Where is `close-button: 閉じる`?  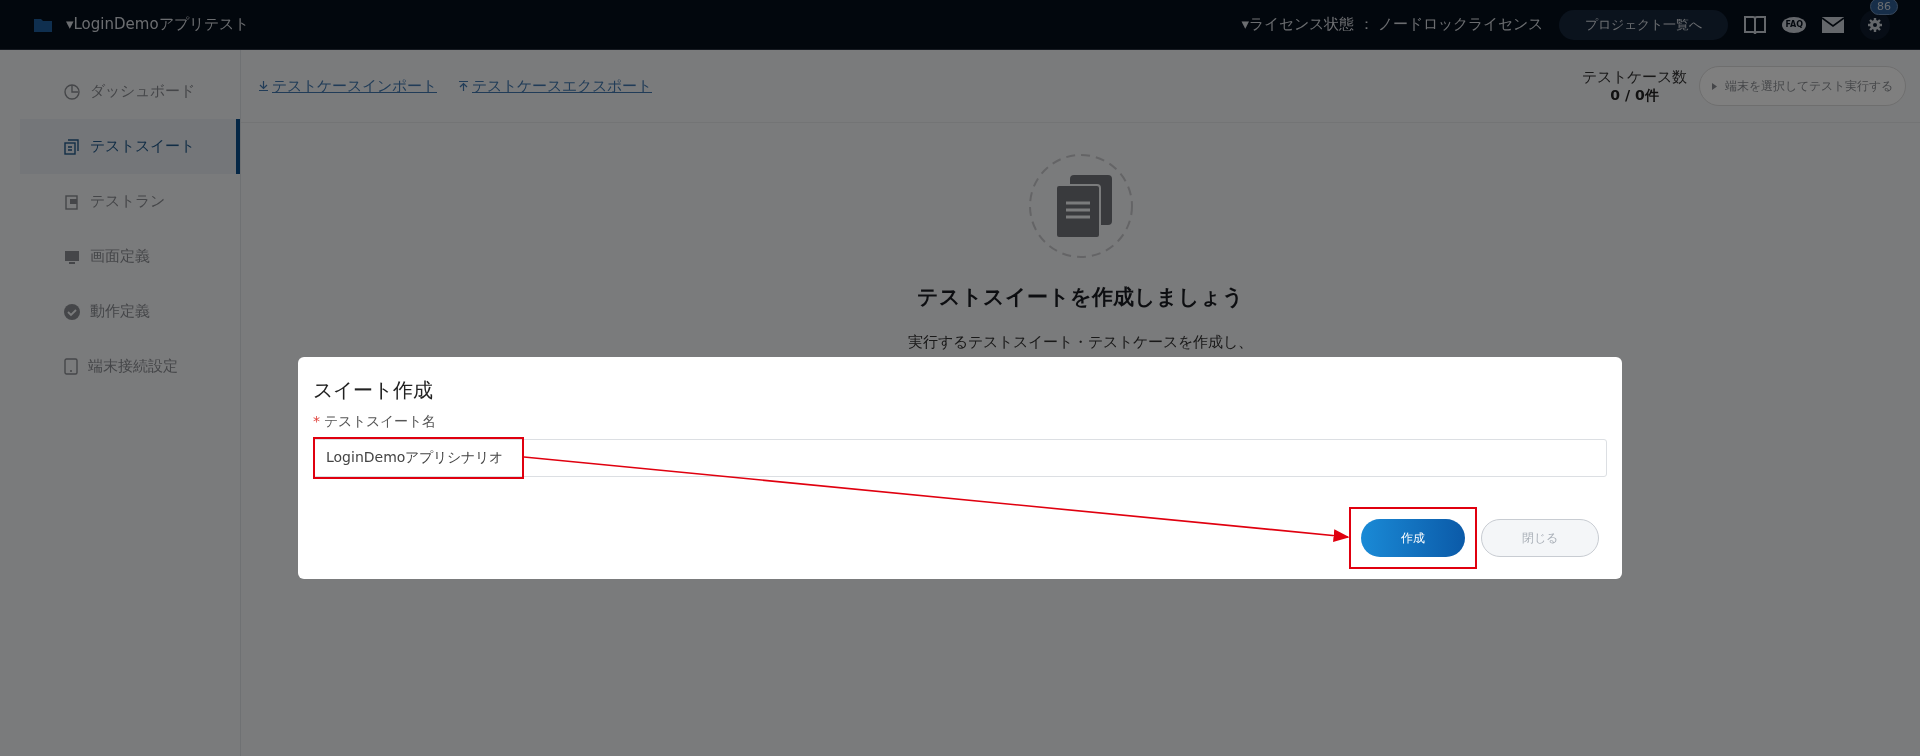
close-button: 閉じる is located at coordinates (1540, 538).